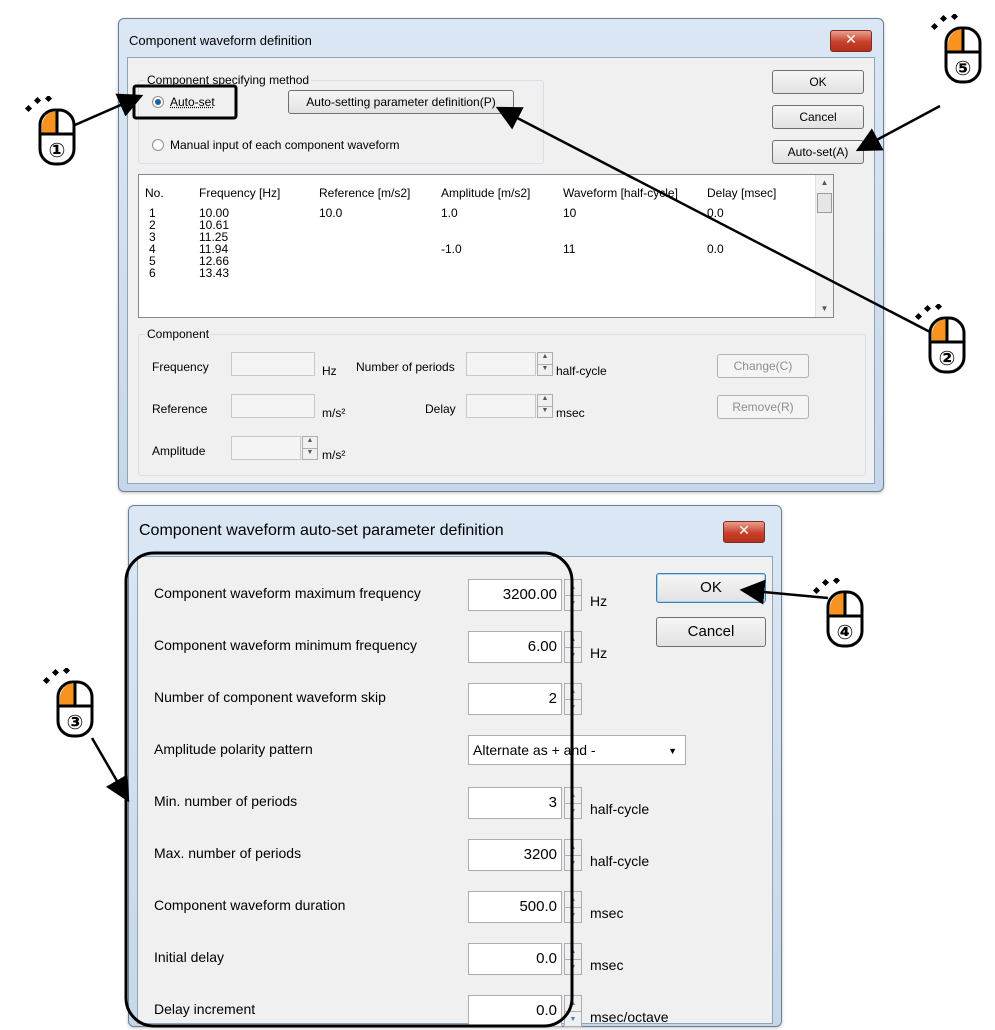  Describe the element at coordinates (942, 338) in the screenshot. I see `mouse-callout-2: ②` at that location.